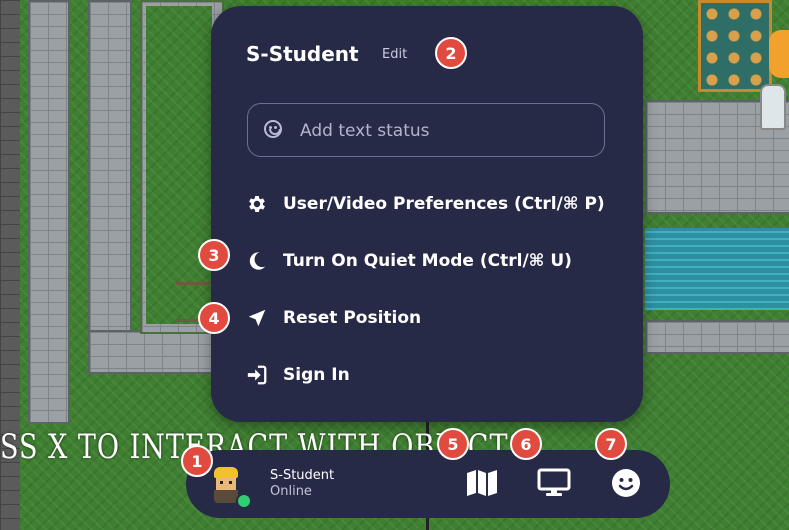  What do you see at coordinates (352, 318) in the screenshot?
I see `menu-item-reset-position-label: Reset Position` at bounding box center [352, 318].